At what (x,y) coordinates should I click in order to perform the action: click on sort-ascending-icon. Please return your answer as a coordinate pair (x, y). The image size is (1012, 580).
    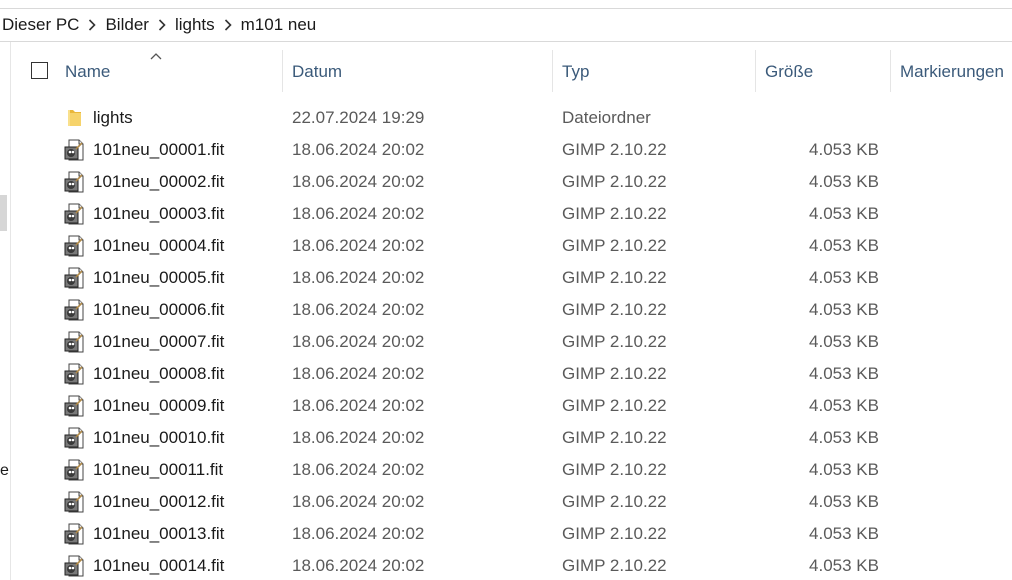
    Looking at the image, I should click on (156, 56).